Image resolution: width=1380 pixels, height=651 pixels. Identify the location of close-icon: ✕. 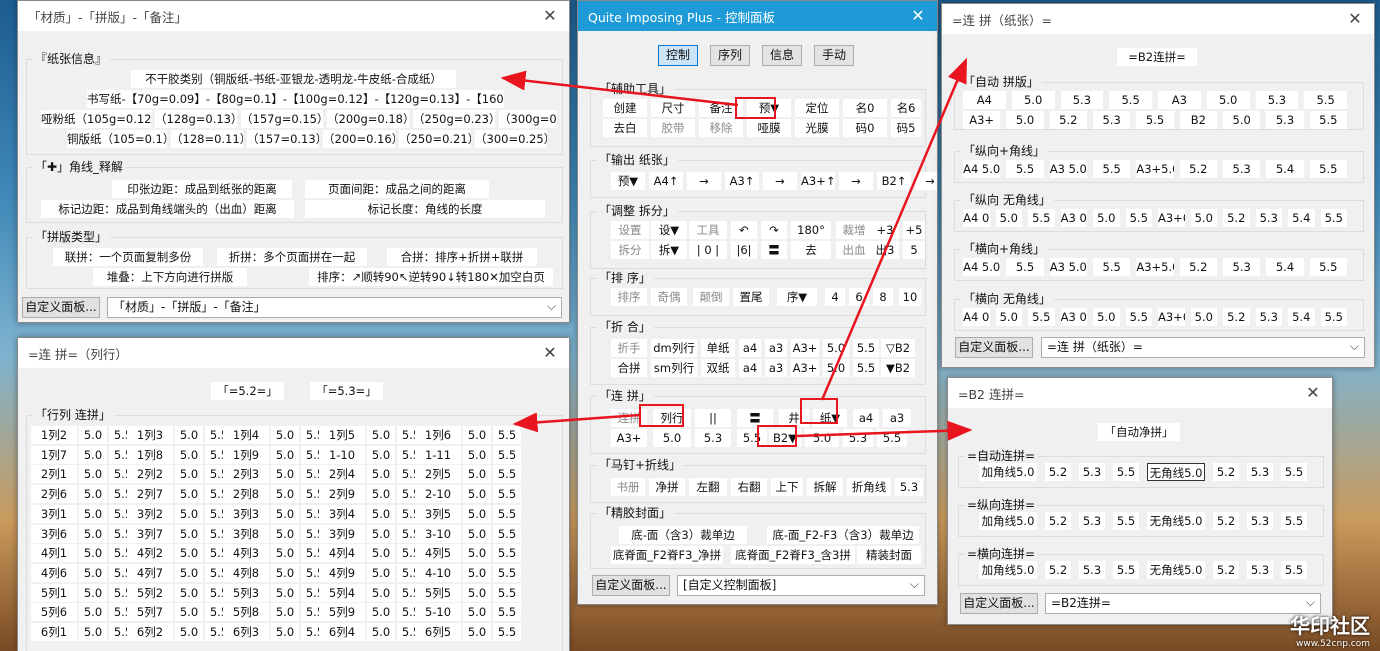
(550, 16).